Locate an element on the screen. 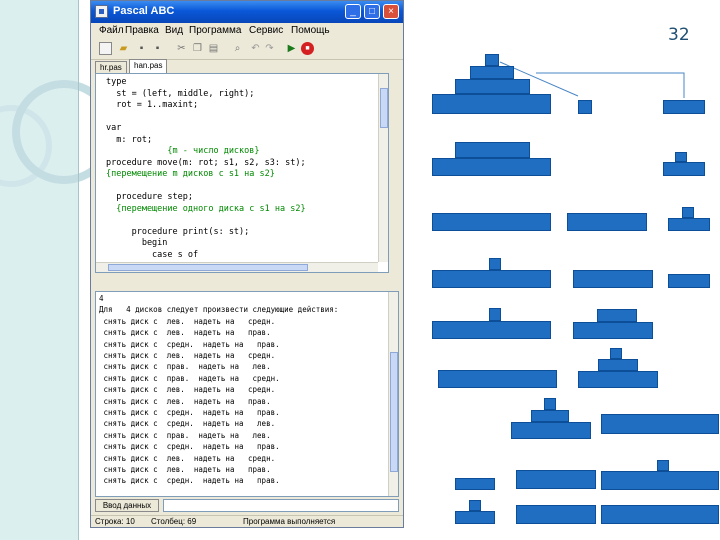 The width and height of the screenshot is (720, 540). title-bar: Pascal ABC _ □ × is located at coordinates (247, 12).